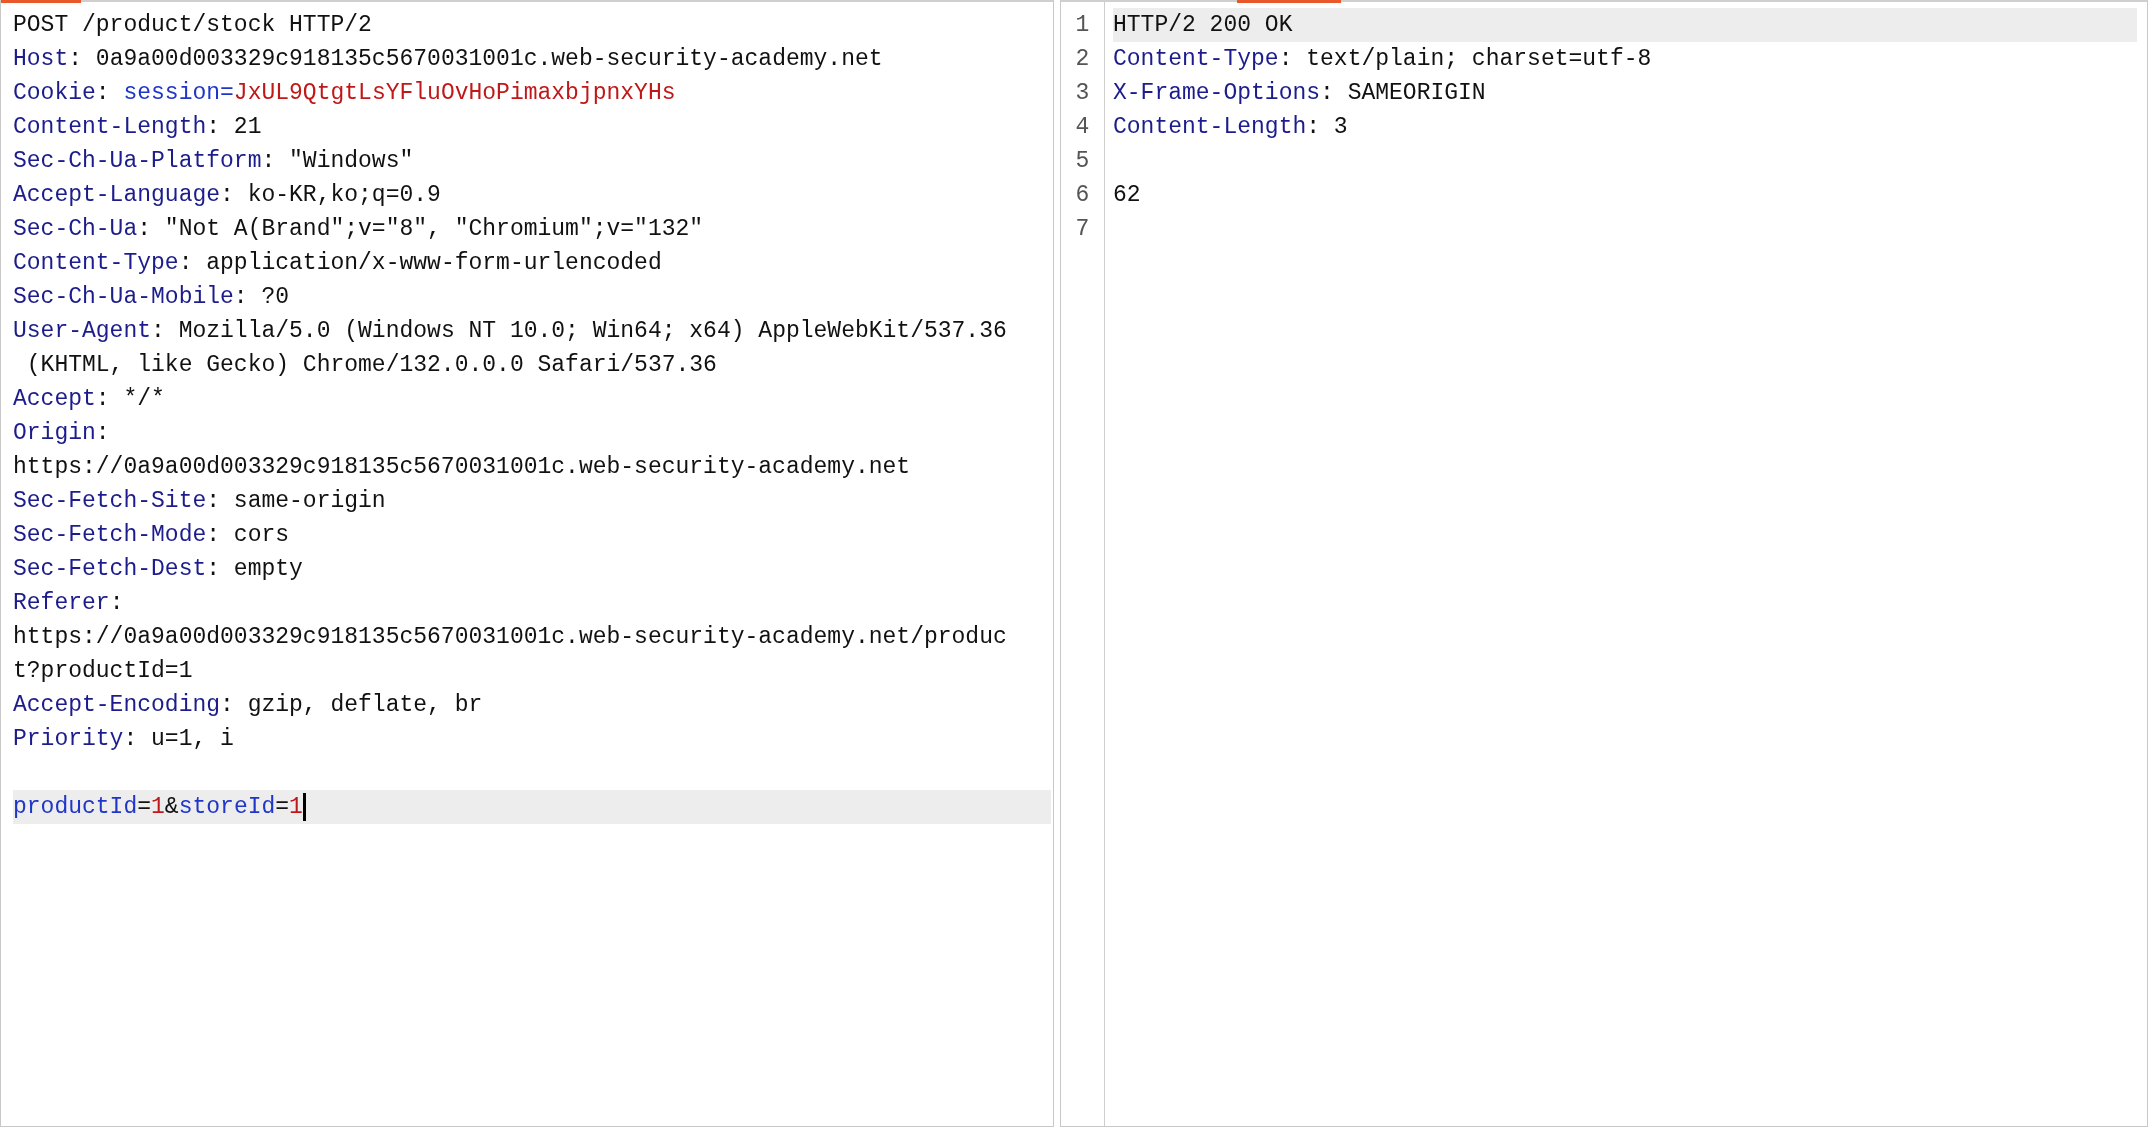 The height and width of the screenshot is (1127, 2148). I want to click on code-line: https://0a9a00d003329c918135c5670031001c.web-security-academy.net, so click(462, 467).